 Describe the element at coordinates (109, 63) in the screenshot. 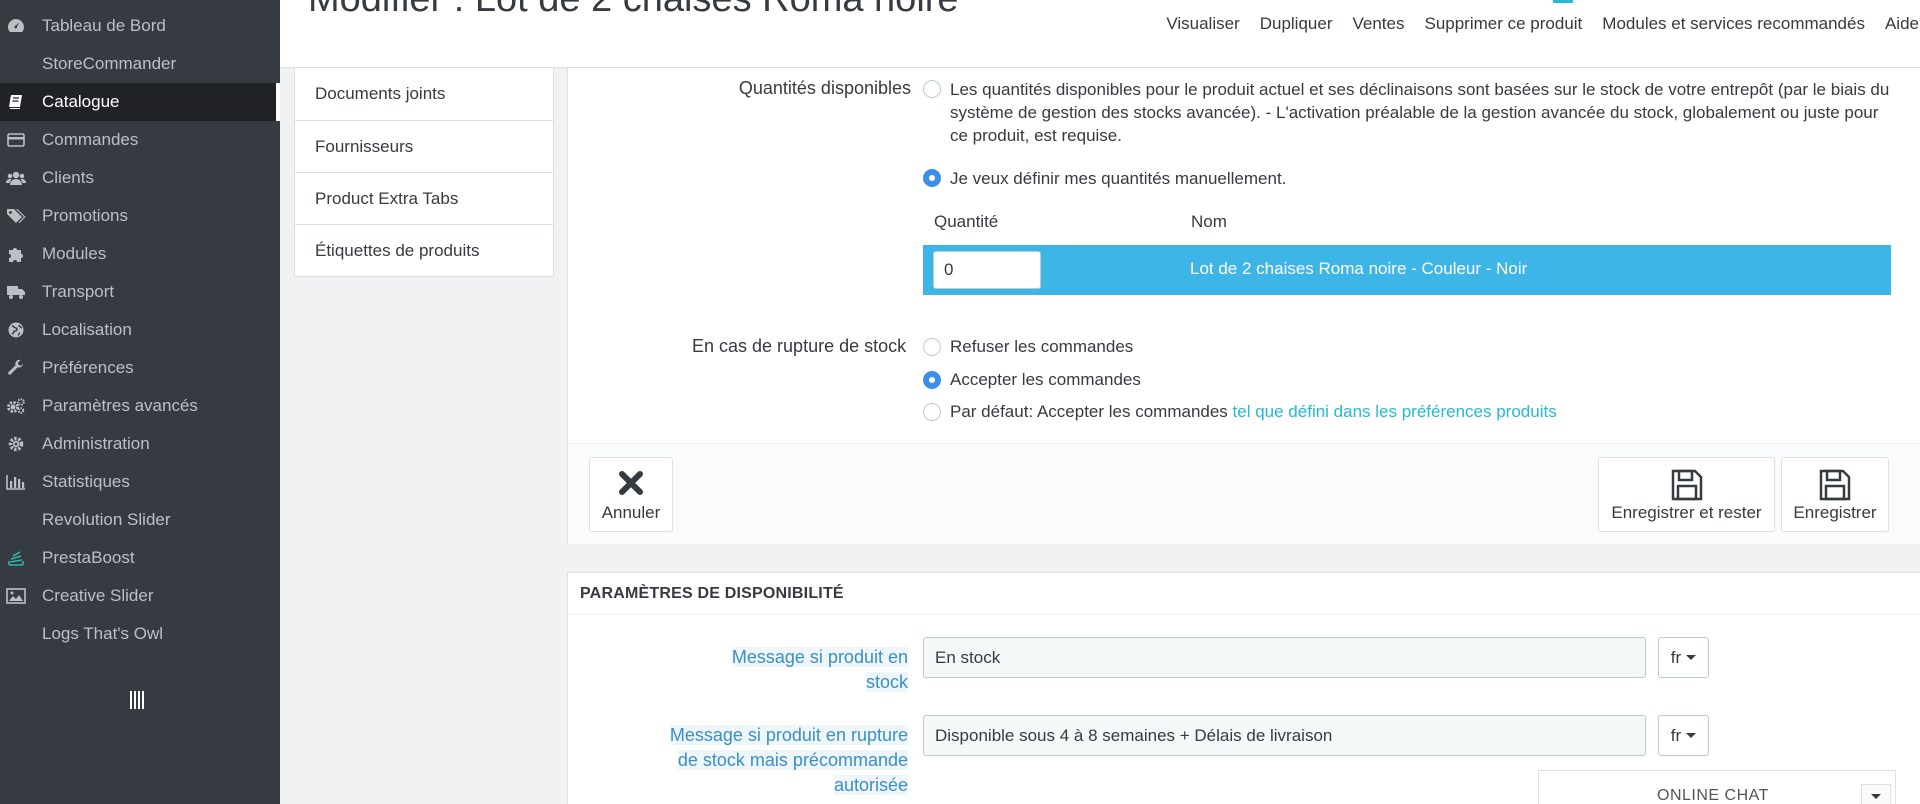

I see `sidebar-item-label: StoreCommander` at that location.